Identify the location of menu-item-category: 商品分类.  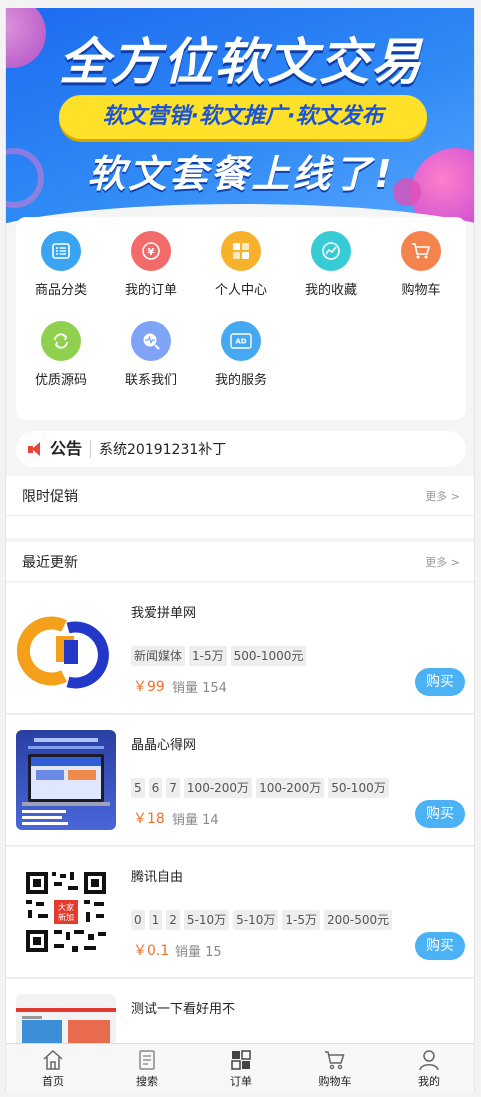
(61, 264).